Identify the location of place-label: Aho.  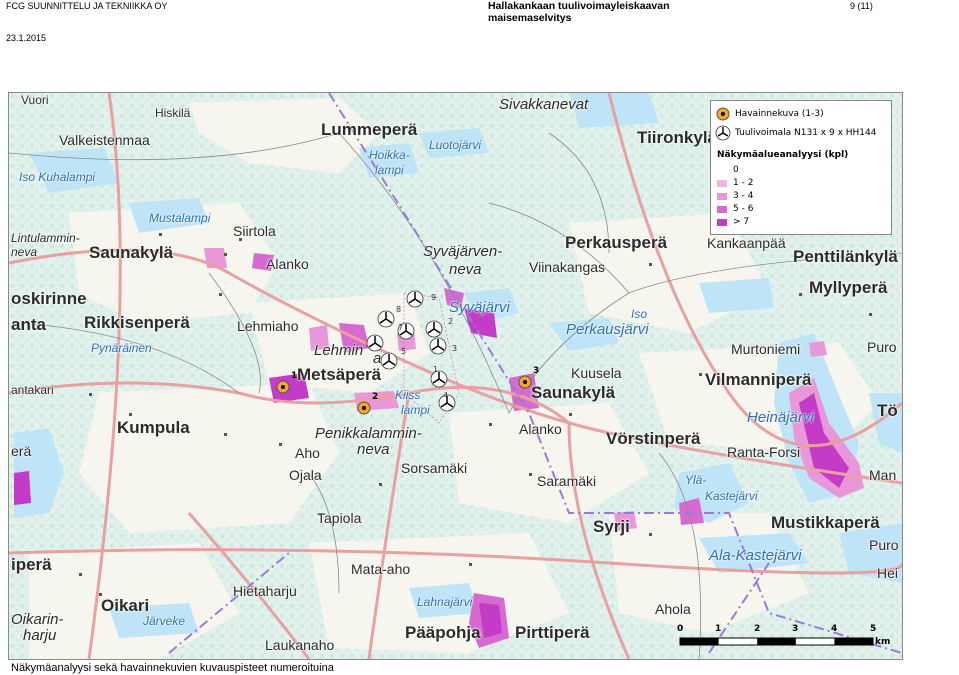
(307, 453).